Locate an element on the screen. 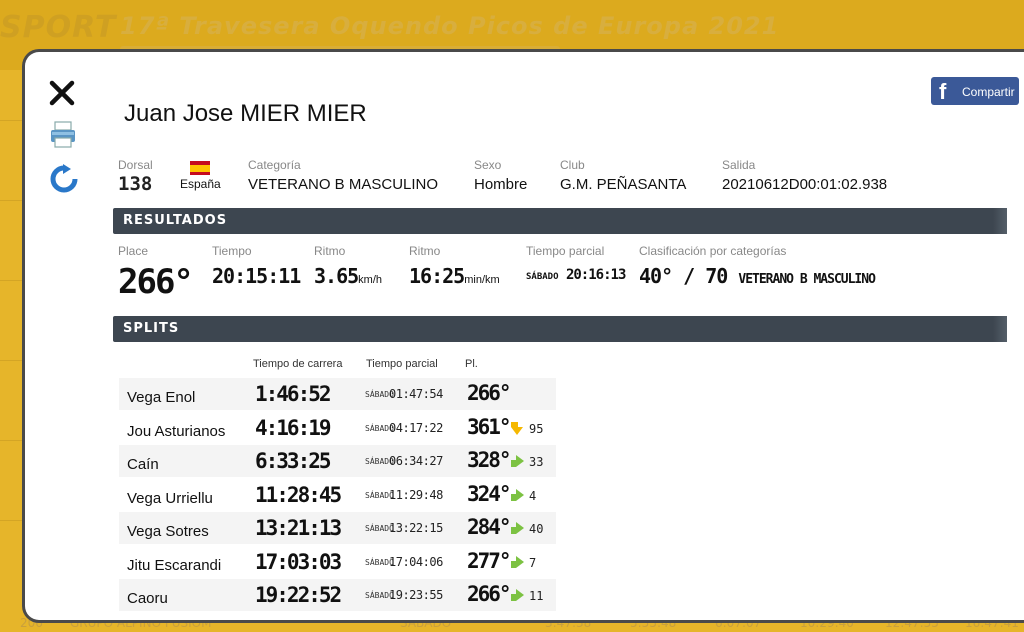 The height and width of the screenshot is (632, 1024). pace-kmh-value: 3.65km/h is located at coordinates (348, 276).